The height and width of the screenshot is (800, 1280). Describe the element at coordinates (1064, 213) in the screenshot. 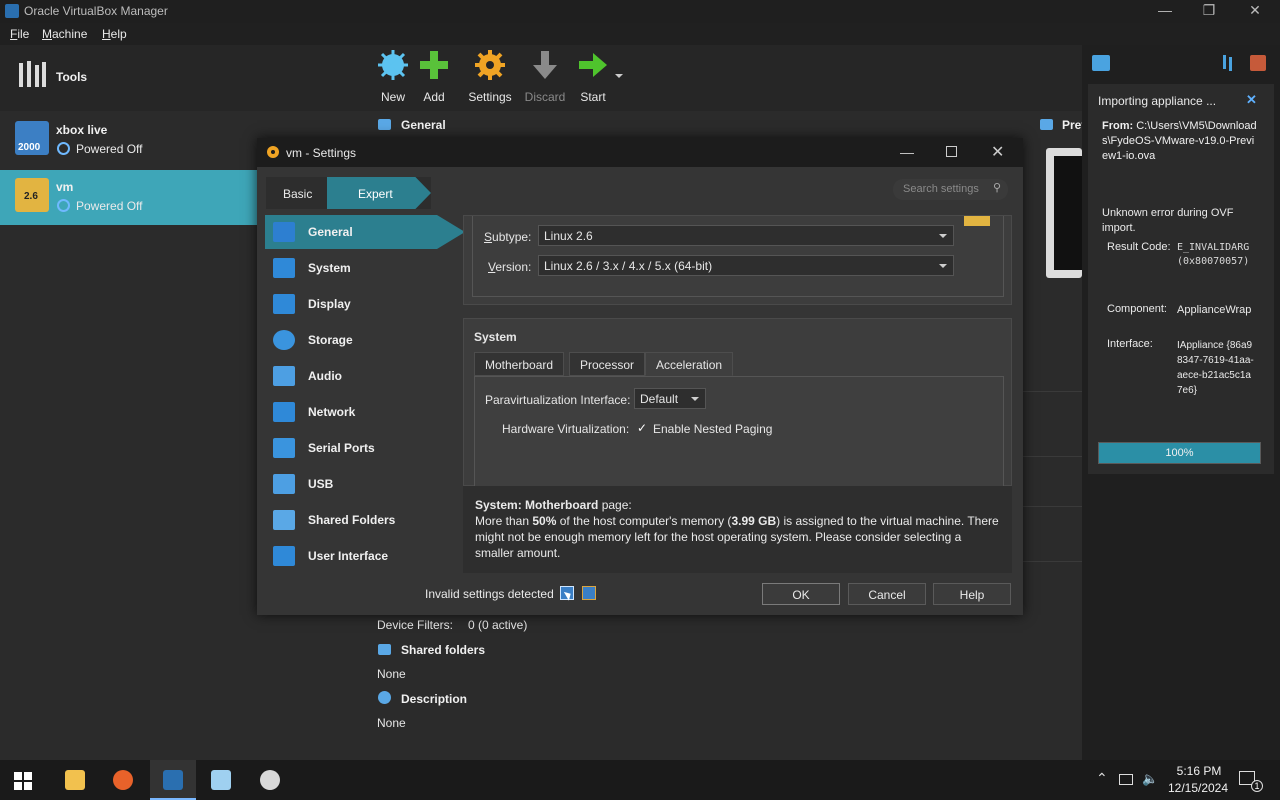

I see `preview-frame` at that location.